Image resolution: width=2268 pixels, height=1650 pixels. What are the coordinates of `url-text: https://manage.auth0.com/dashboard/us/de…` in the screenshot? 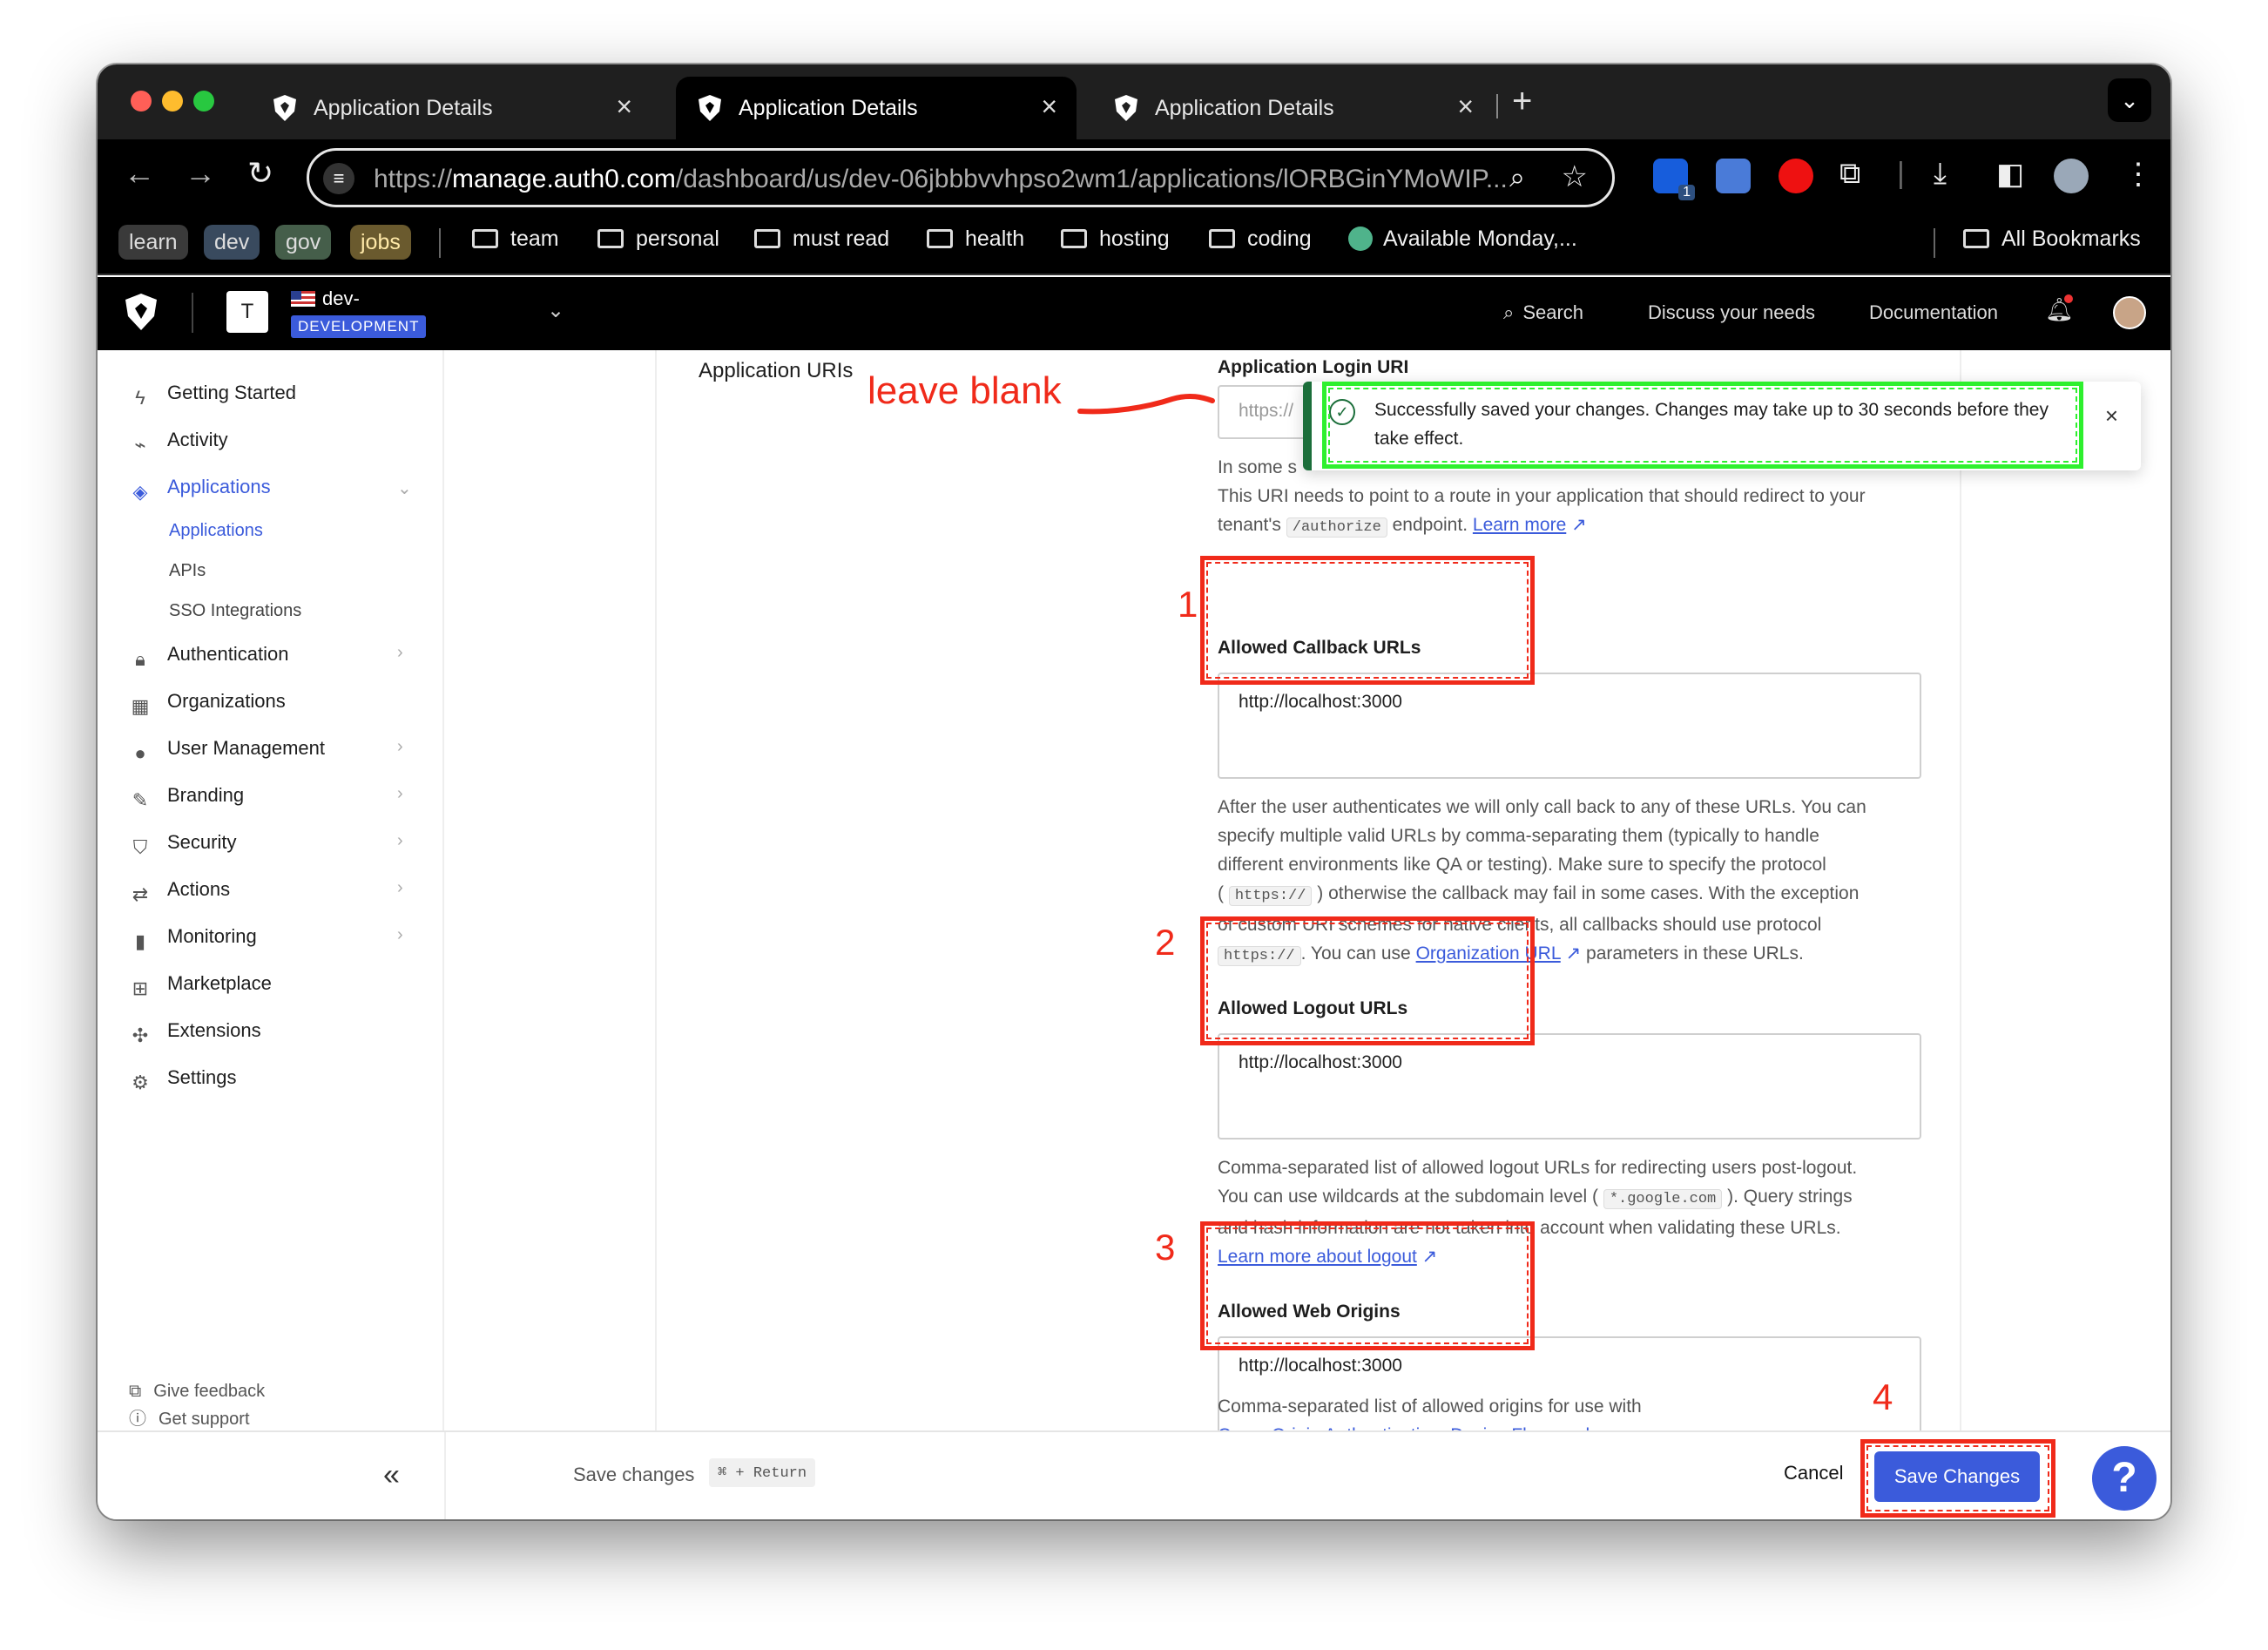 It's located at (941, 179).